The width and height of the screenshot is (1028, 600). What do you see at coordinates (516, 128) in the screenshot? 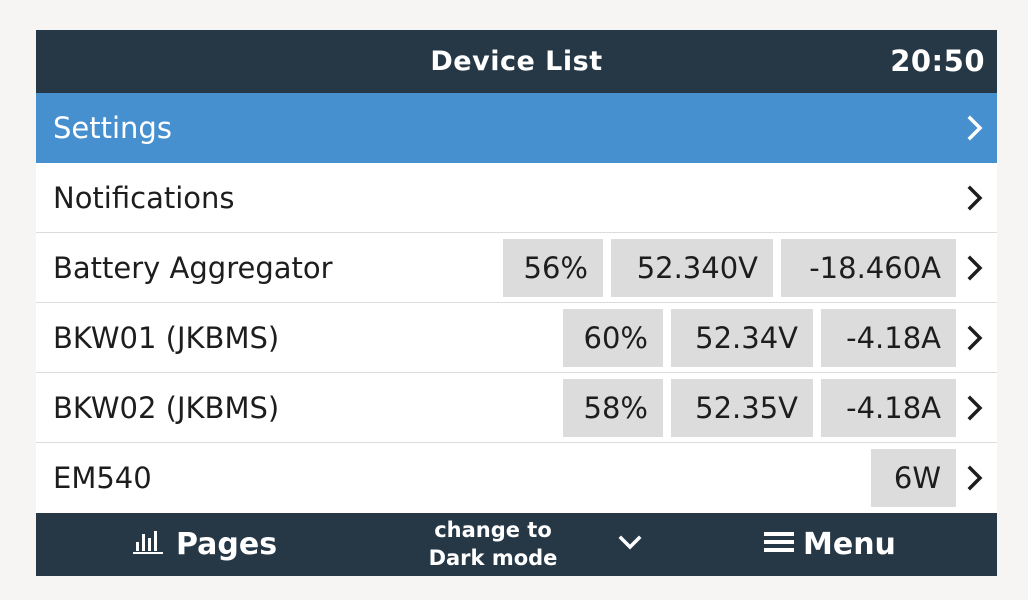
I see `list-item-settings: Settings` at bounding box center [516, 128].